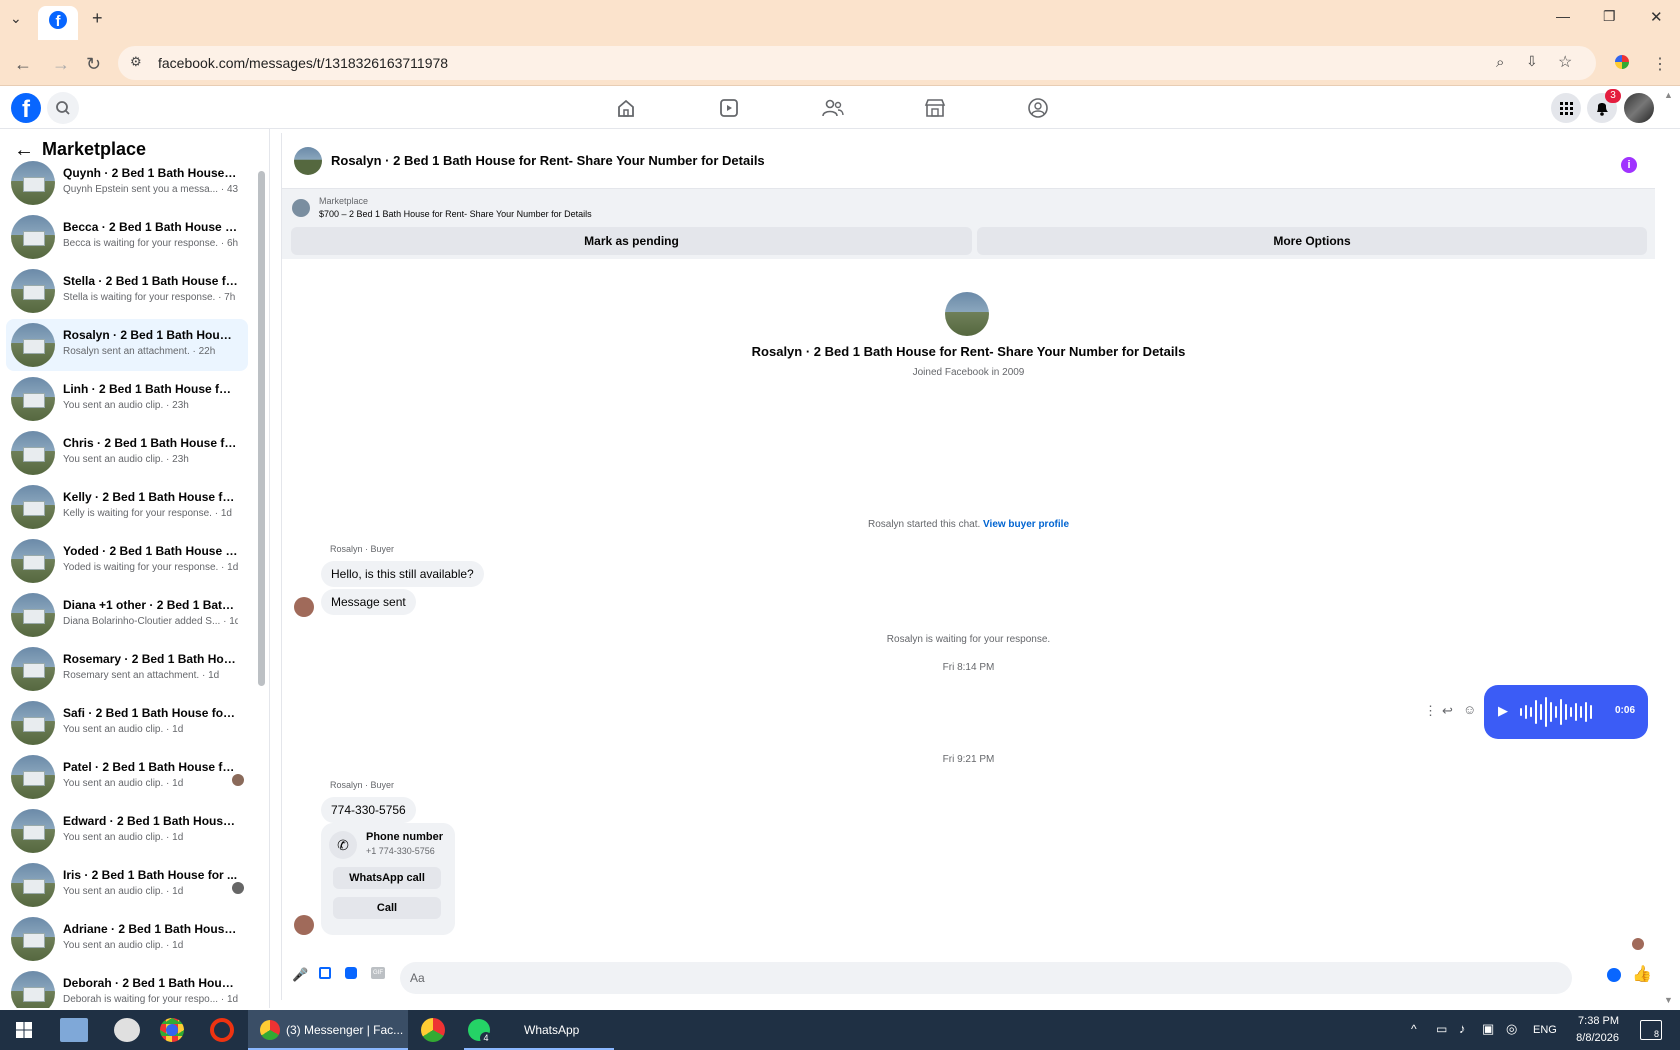 The width and height of the screenshot is (1680, 1050). I want to click on message-bubble: Hello, is this still available?, so click(402, 574).